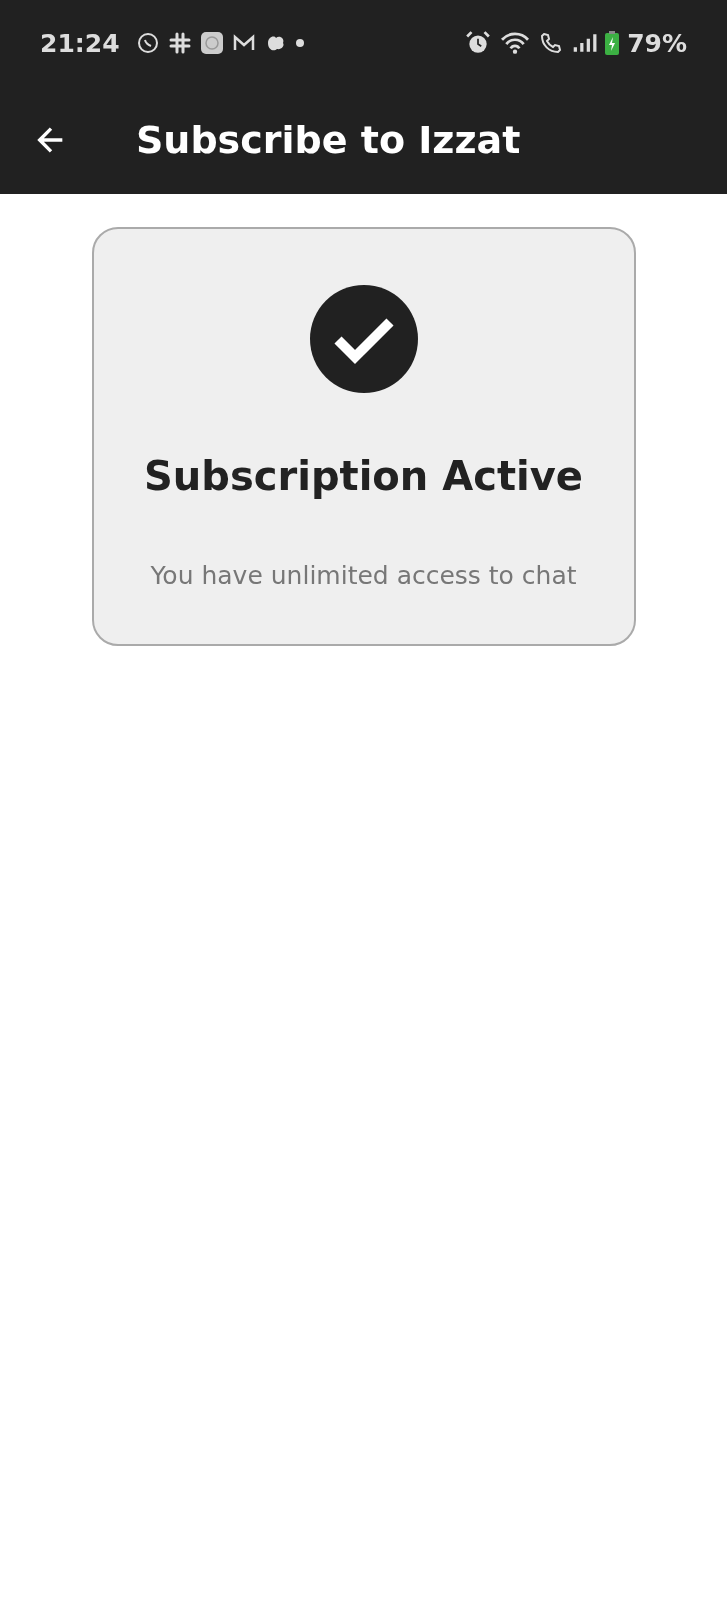  I want to click on check-circle-icon, so click(363, 339).